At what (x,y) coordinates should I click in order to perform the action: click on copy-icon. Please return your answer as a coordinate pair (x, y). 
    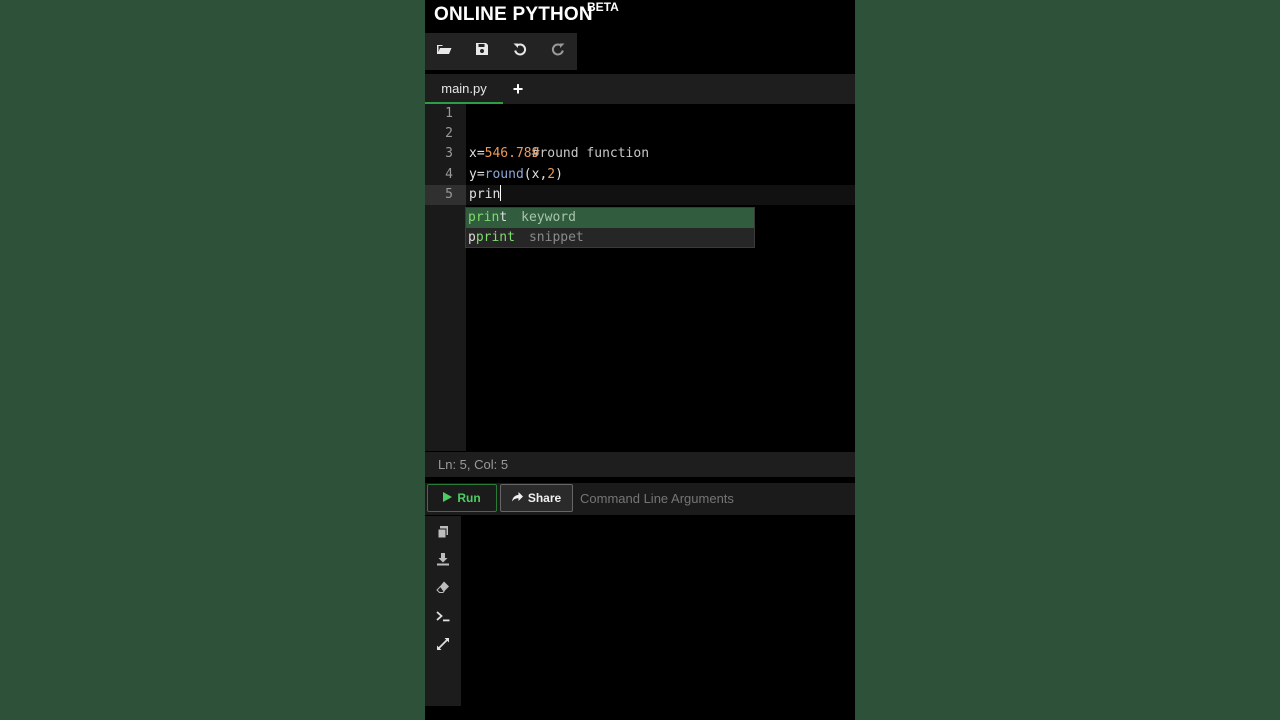
    Looking at the image, I should click on (443, 534).